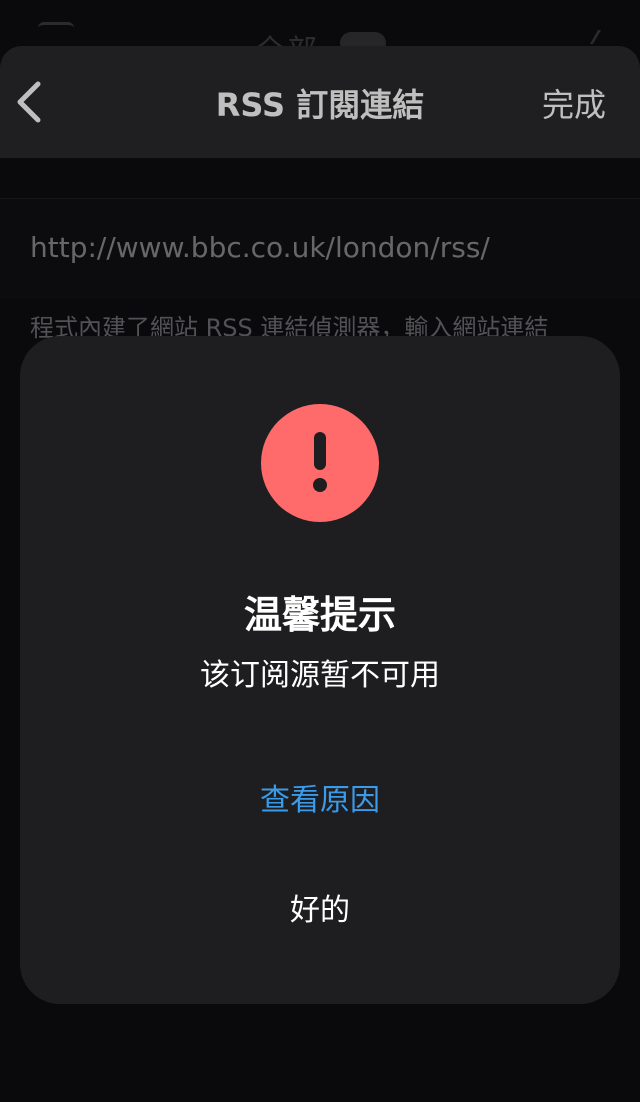  Describe the element at coordinates (320, 485) in the screenshot. I see `exclamation-dot` at that location.